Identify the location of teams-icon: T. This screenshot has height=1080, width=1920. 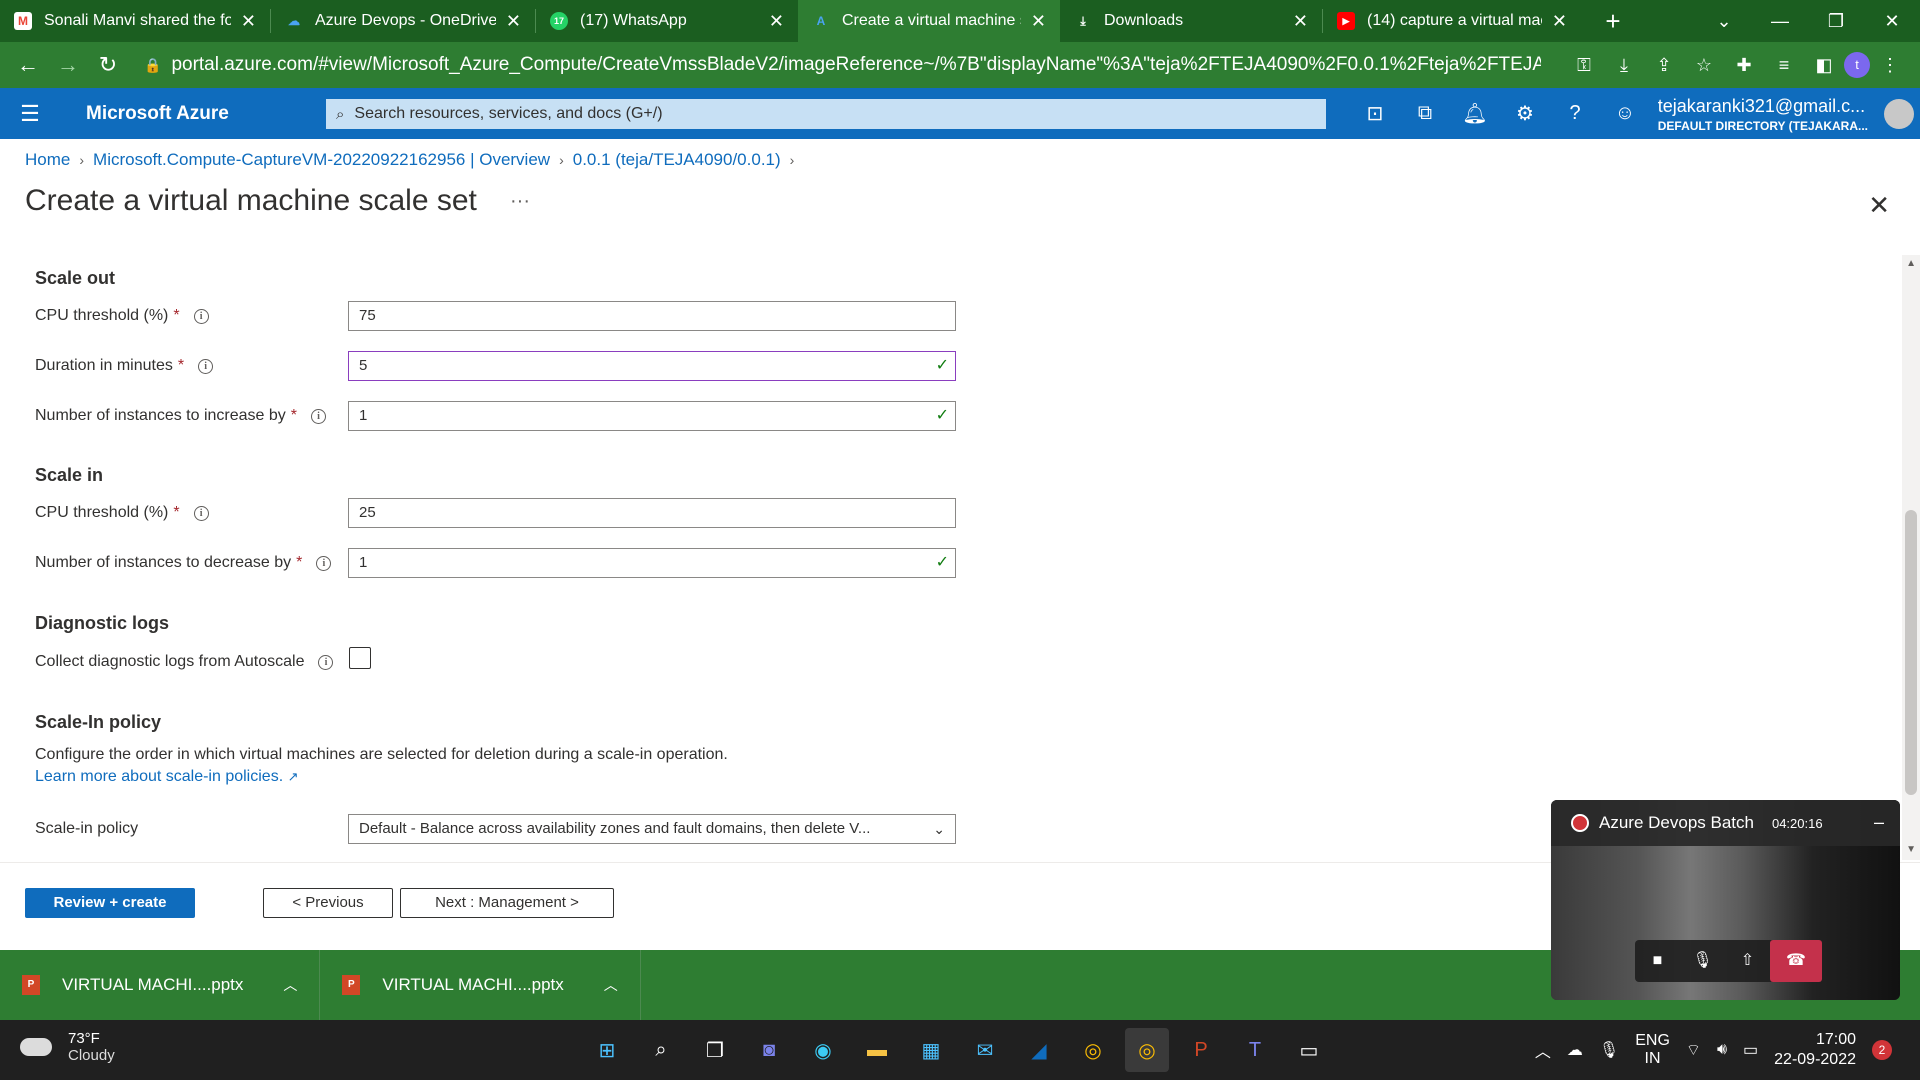
(1255, 1050).